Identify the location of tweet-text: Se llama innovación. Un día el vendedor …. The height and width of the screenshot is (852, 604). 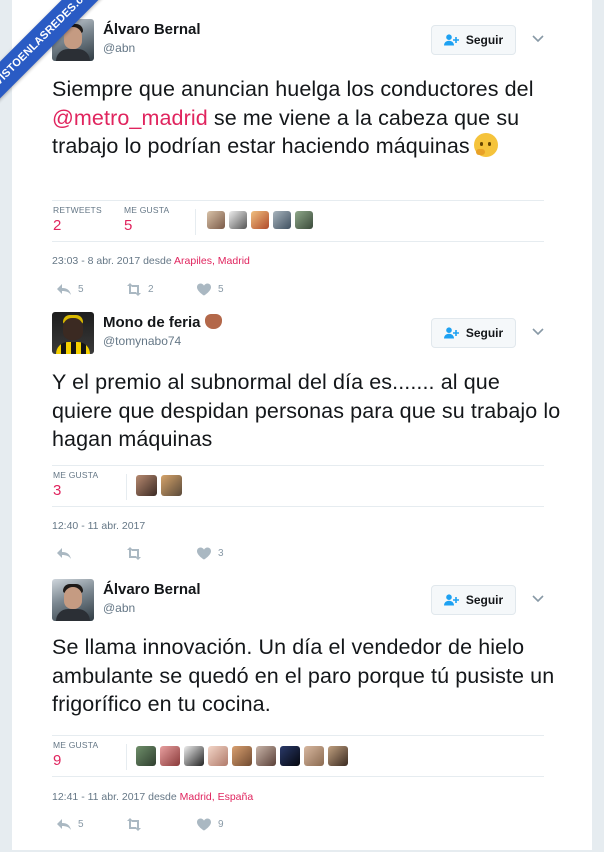
(303, 675).